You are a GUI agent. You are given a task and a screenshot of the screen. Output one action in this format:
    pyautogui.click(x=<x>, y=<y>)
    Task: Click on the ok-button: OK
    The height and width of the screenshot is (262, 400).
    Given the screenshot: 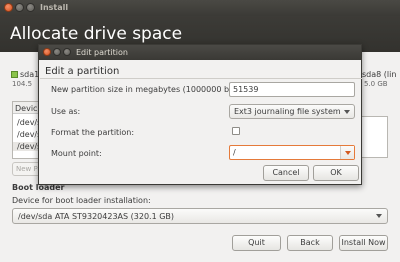 What is the action you would take?
    pyautogui.click(x=336, y=173)
    